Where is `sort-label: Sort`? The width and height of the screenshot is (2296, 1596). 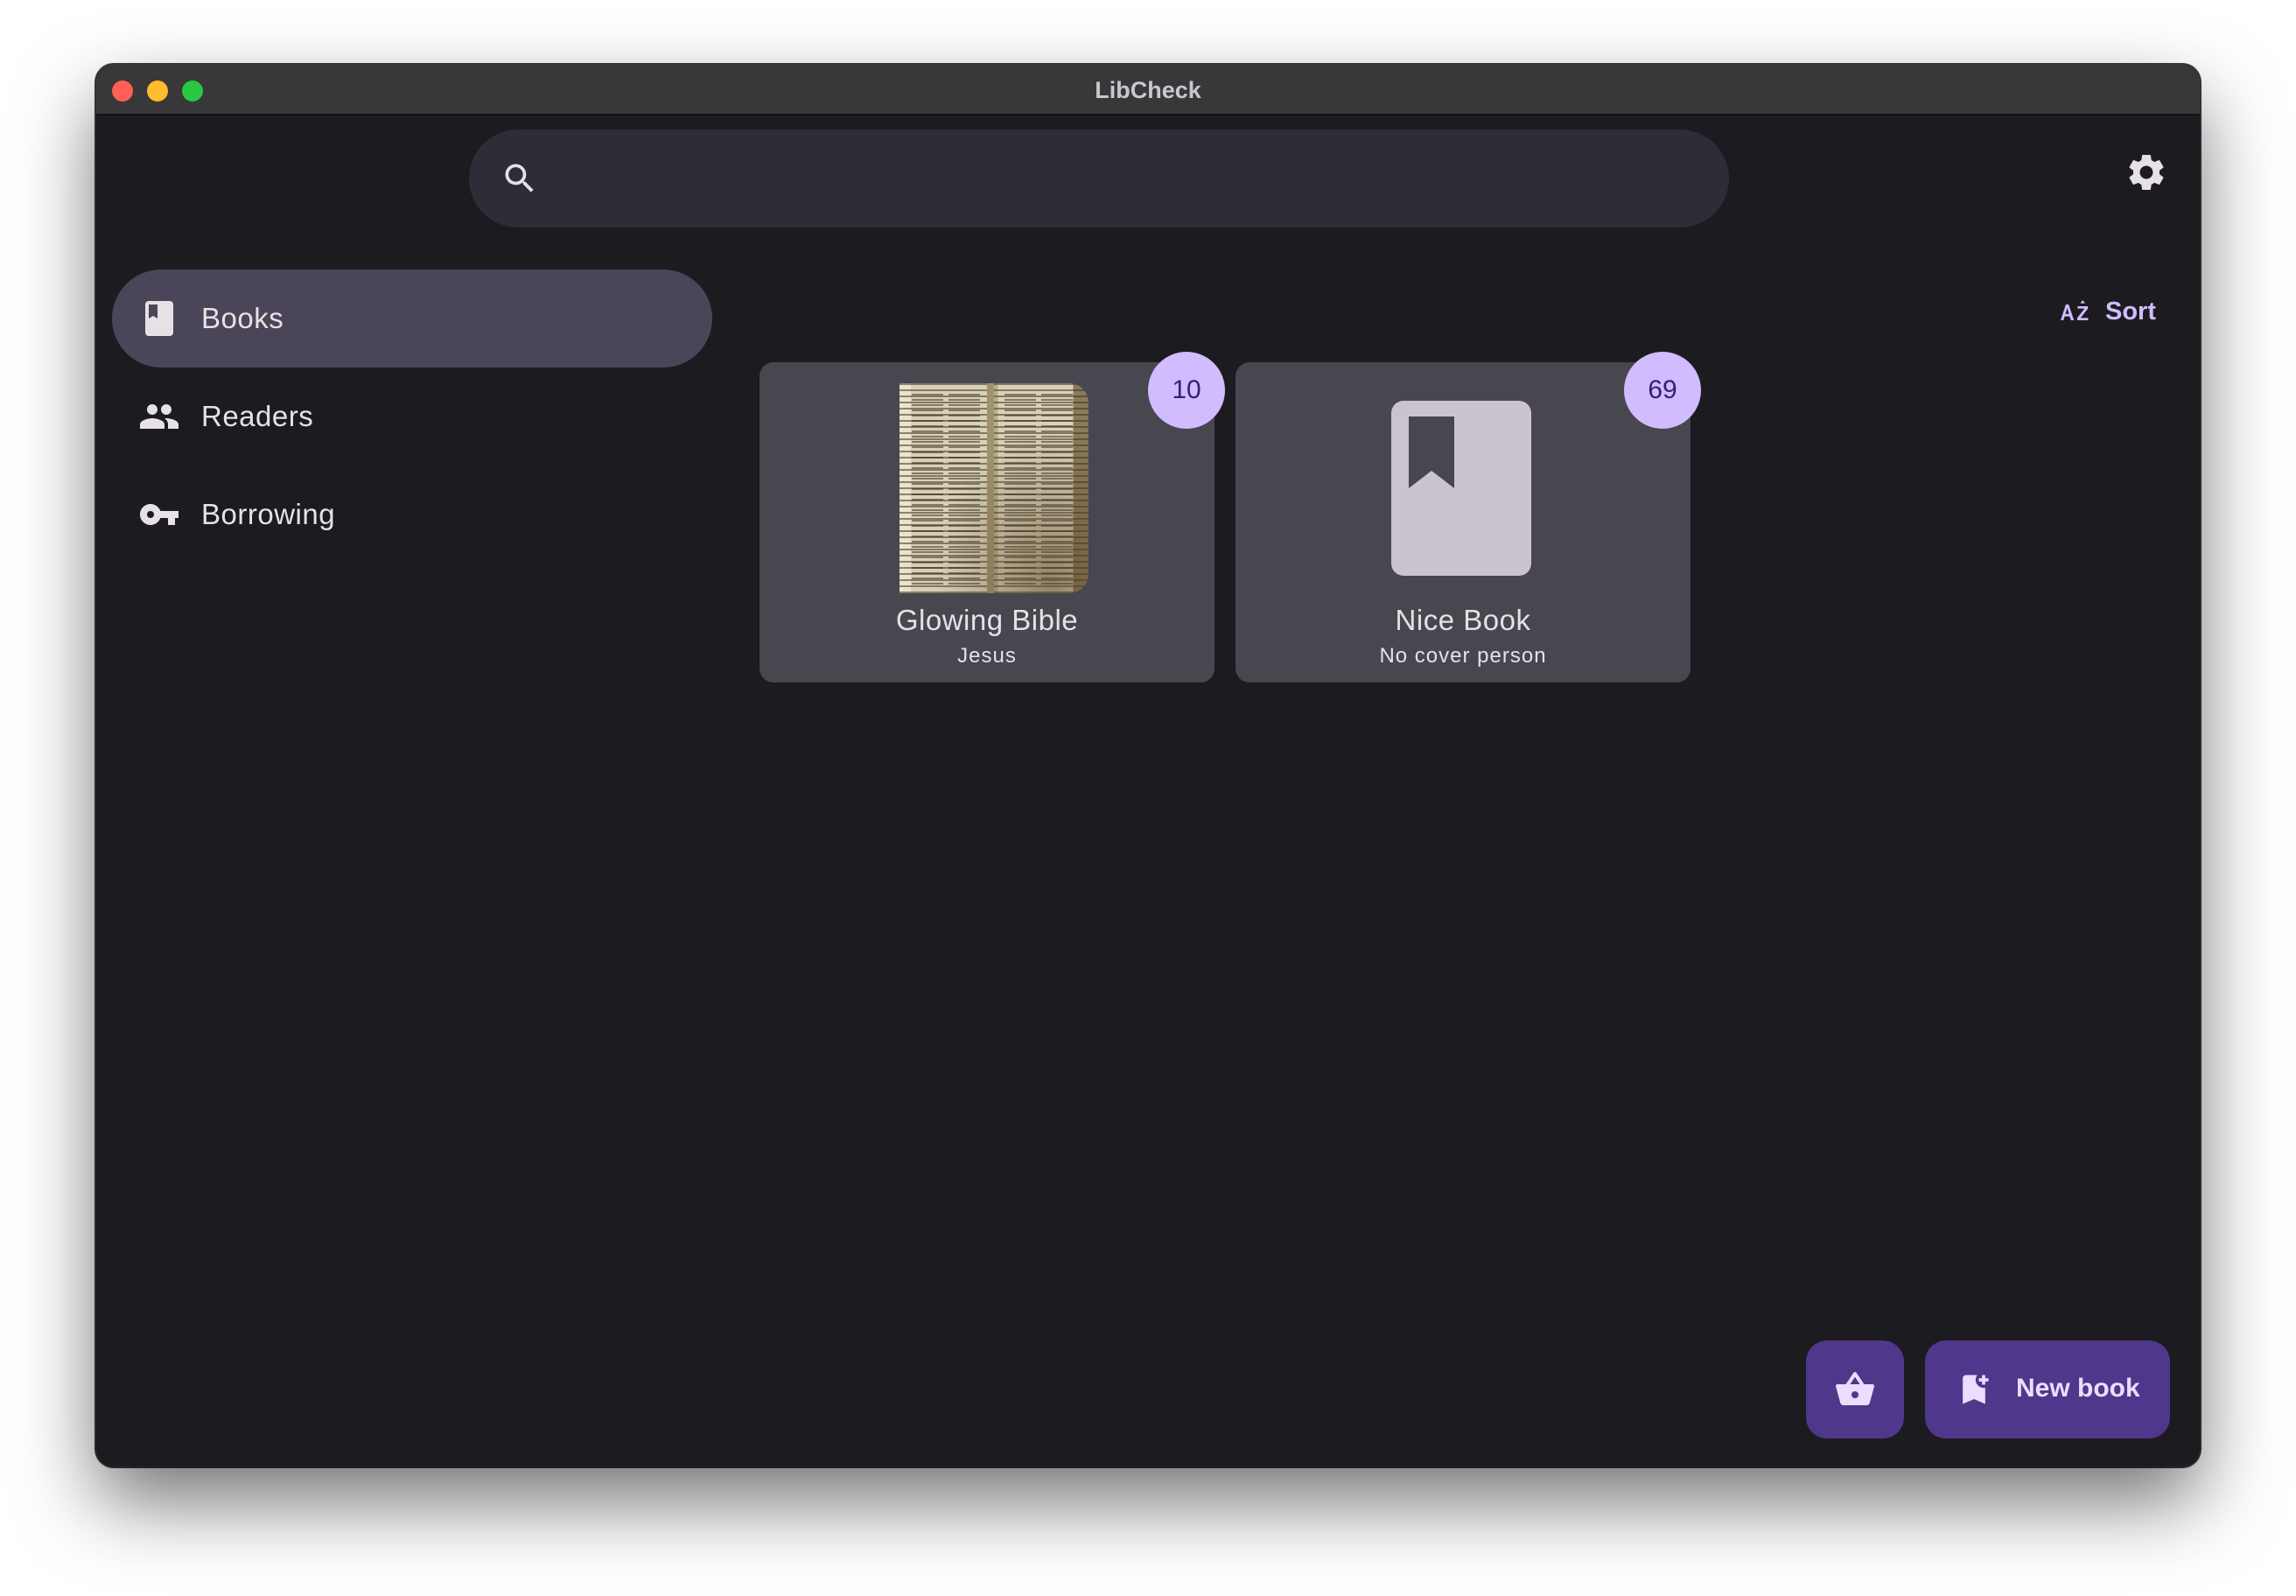
sort-label: Sort is located at coordinates (2130, 311).